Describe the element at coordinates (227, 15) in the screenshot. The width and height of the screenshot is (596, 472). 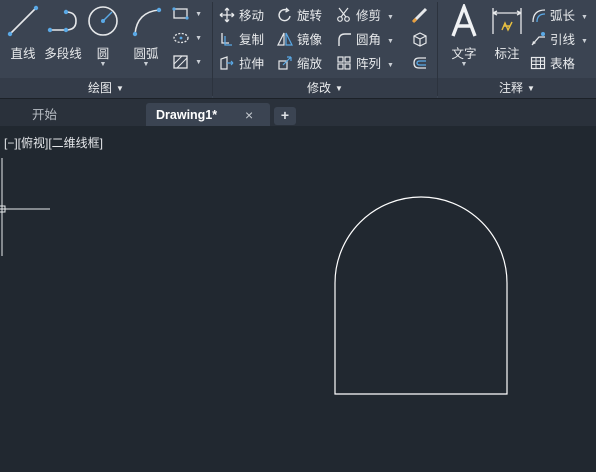
I see `move-icon` at that location.